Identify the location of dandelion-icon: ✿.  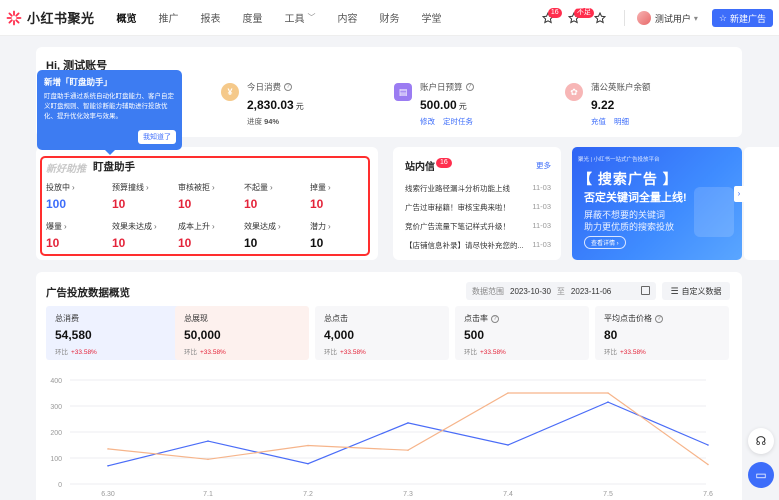
(574, 92).